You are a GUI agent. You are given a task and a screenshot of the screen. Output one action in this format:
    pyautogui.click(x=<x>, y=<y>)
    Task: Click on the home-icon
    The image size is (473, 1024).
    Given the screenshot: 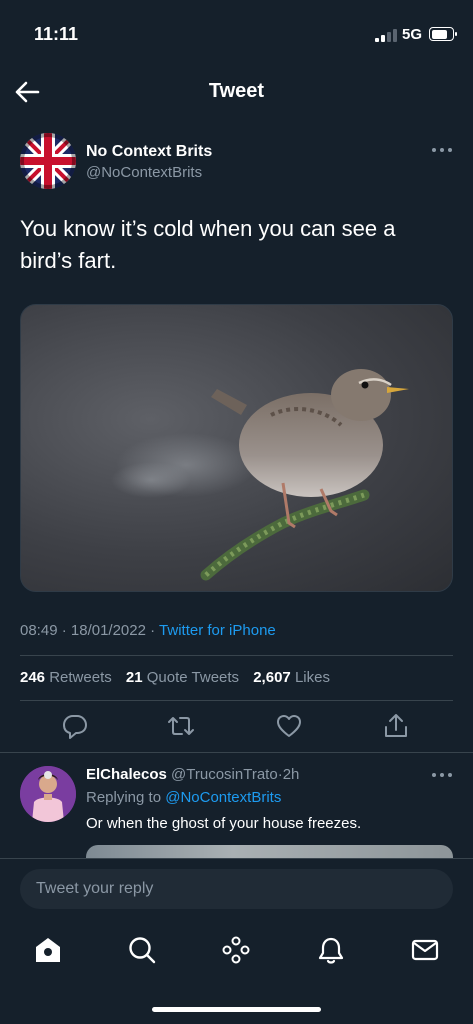 What is the action you would take?
    pyautogui.click(x=48, y=950)
    